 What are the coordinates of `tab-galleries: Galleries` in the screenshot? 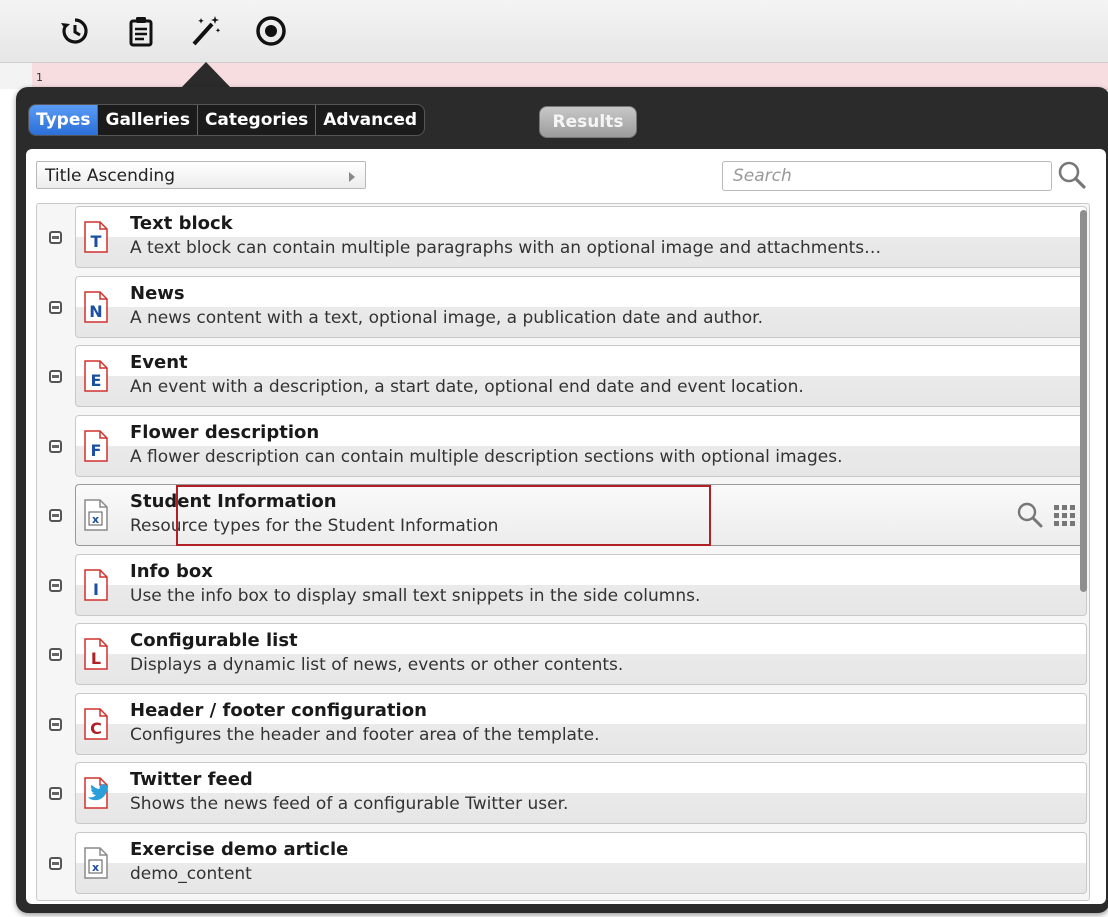 It's located at (148, 120).